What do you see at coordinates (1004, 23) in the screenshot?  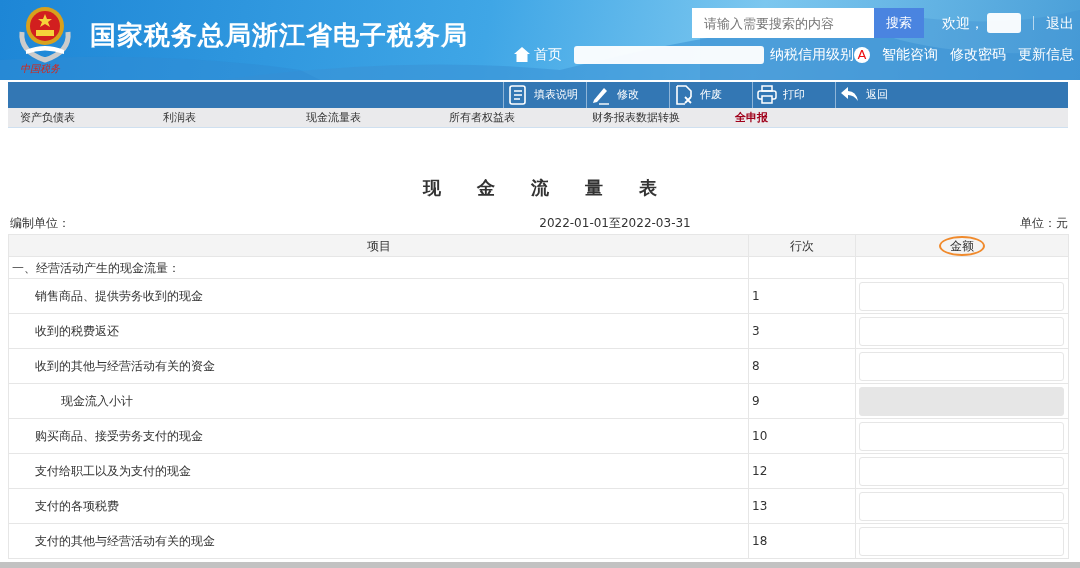 I see `redacted-name` at bounding box center [1004, 23].